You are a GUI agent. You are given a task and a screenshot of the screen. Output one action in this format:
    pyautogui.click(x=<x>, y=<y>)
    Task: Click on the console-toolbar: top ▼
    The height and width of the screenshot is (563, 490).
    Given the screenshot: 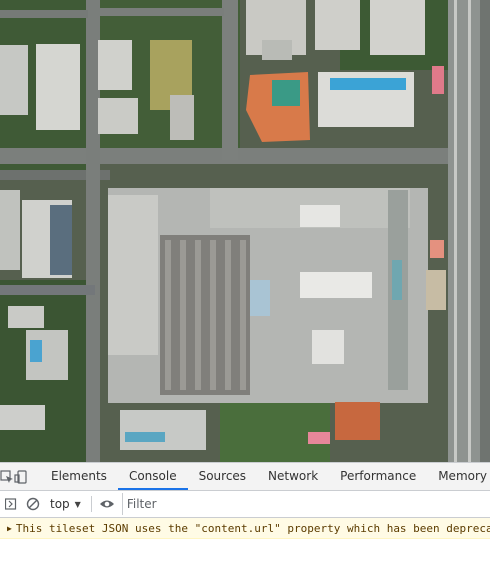 What is the action you would take?
    pyautogui.click(x=245, y=504)
    